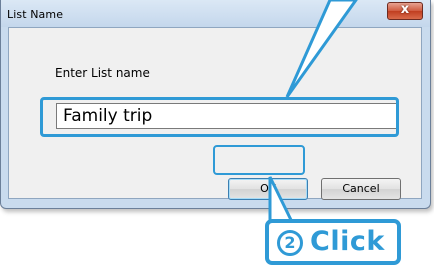 The height and width of the screenshot is (273, 434). I want to click on input-callout-pointer, so click(321, 49).